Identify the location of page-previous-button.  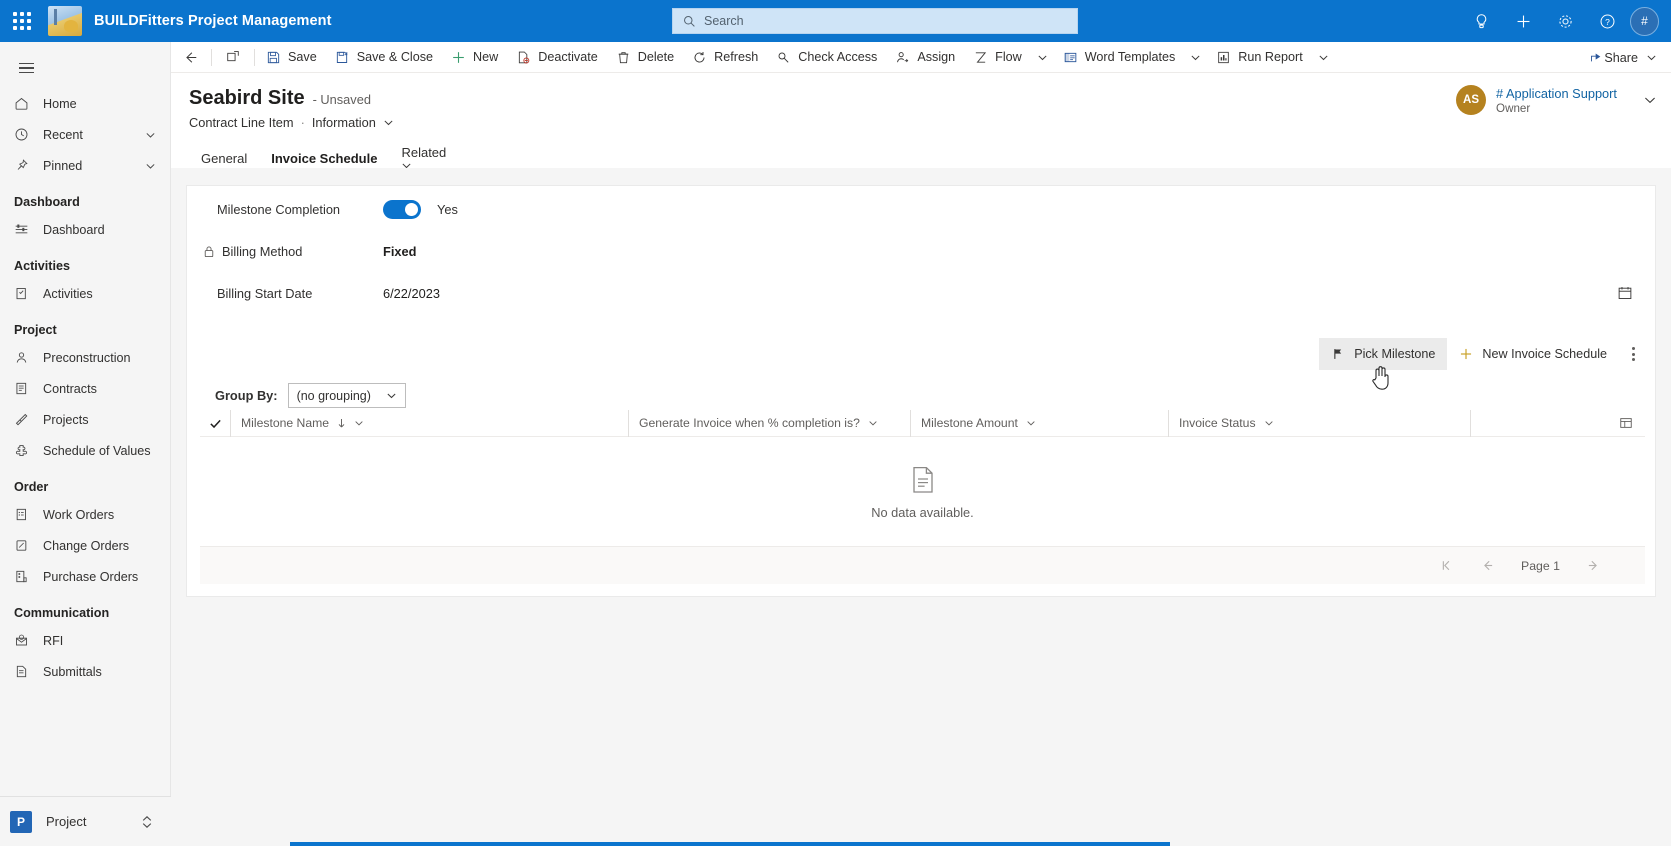
(1487, 565).